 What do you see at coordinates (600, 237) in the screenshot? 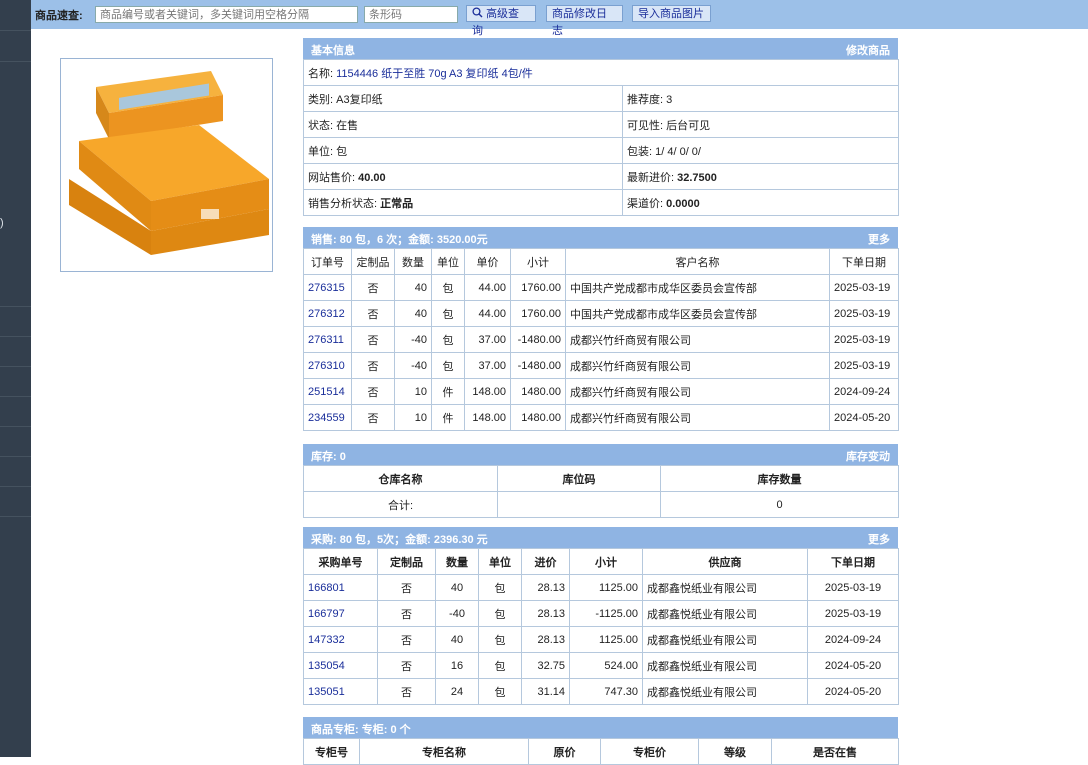
I see `sales-header: 销售: 80 包，6 次；金额: 3520.00元 更多` at bounding box center [600, 237].